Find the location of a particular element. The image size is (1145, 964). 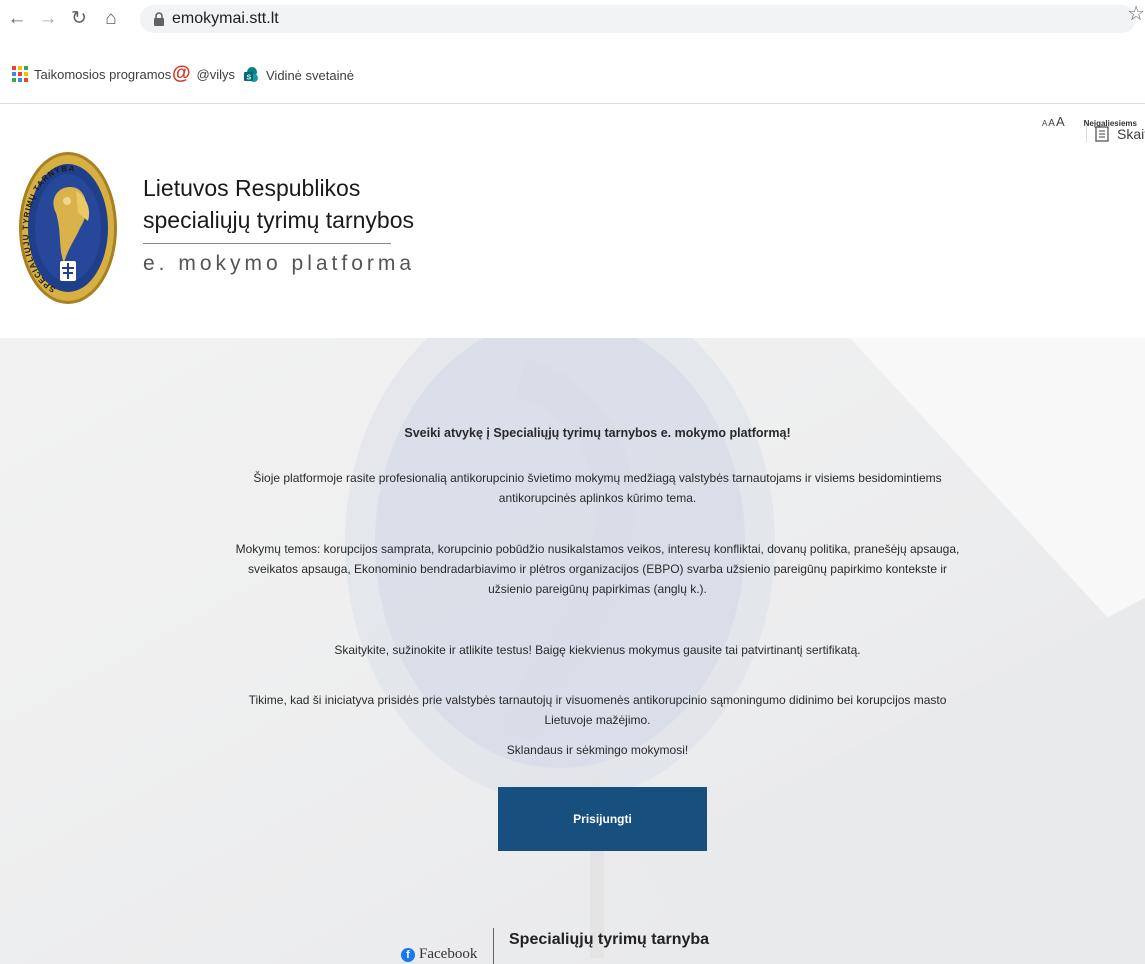

bookmark-vidine: S Vidinė svetainė is located at coordinates (298, 75).